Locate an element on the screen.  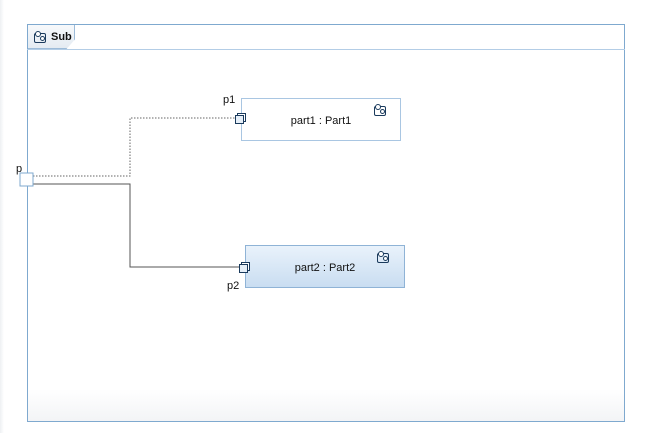
port-p2-label: p2 is located at coordinates (233, 286).